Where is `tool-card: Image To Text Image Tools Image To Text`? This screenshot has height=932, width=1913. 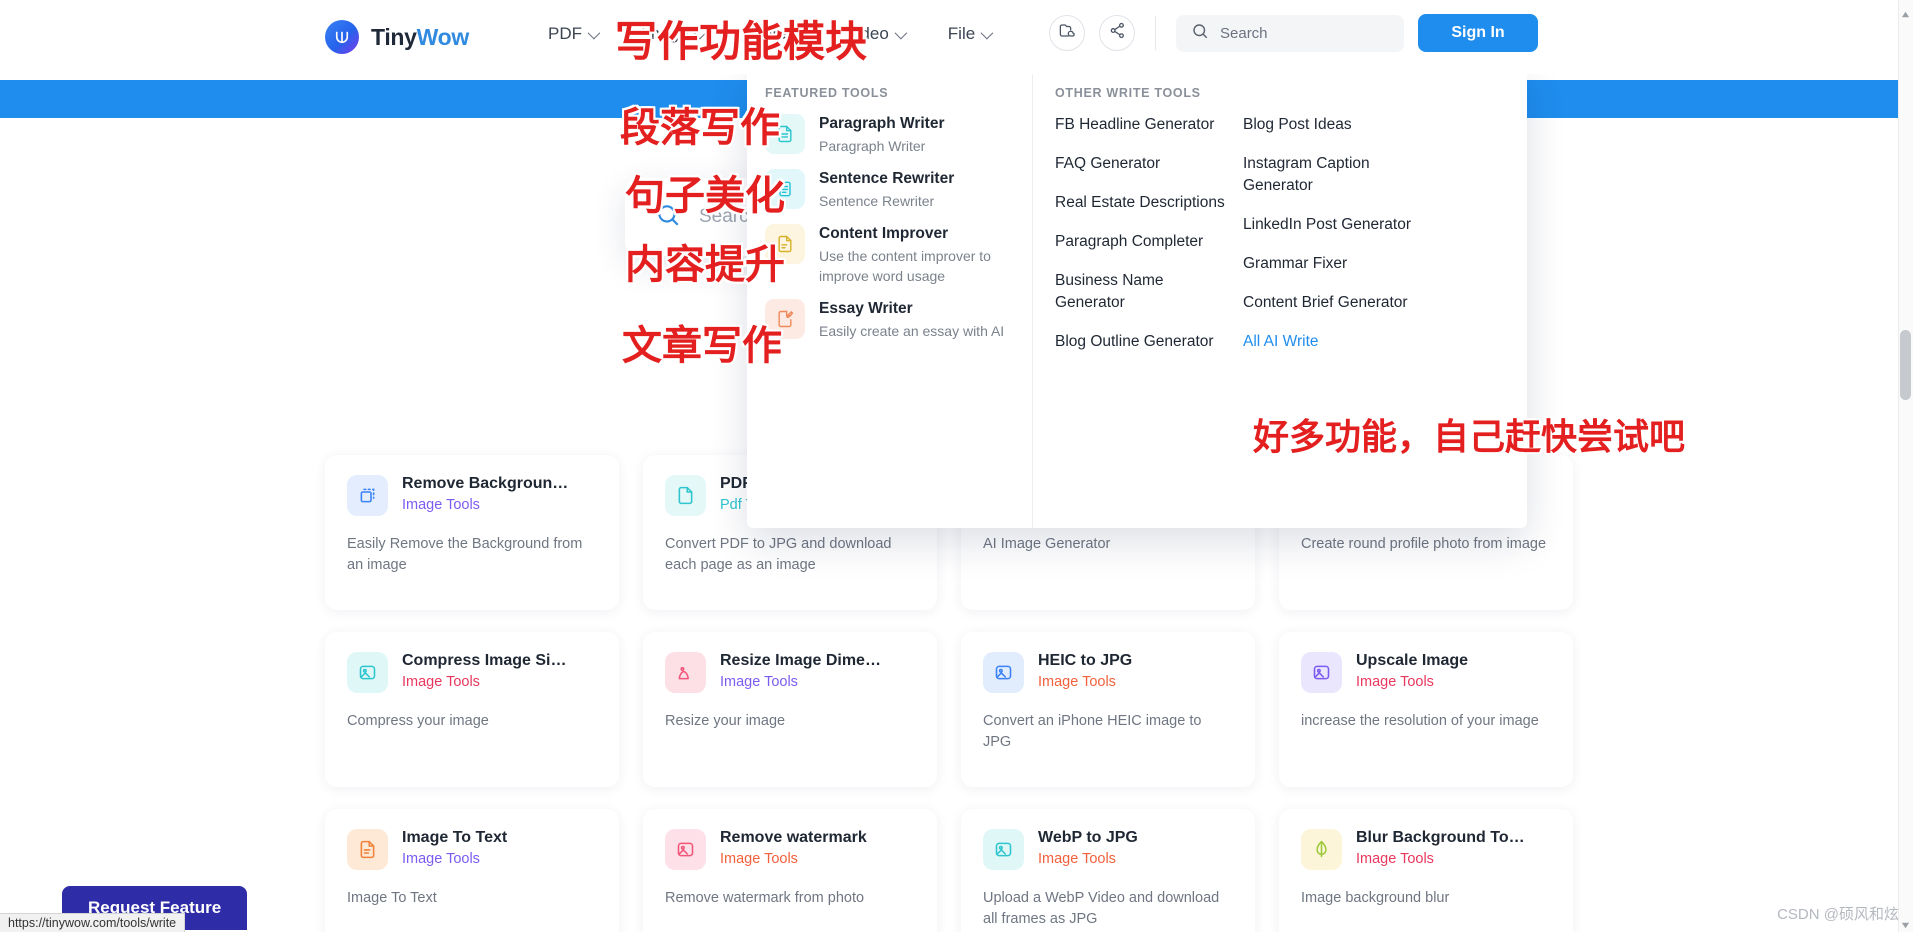
tool-card: Image To Text Image Tools Image To Text is located at coordinates (472, 870).